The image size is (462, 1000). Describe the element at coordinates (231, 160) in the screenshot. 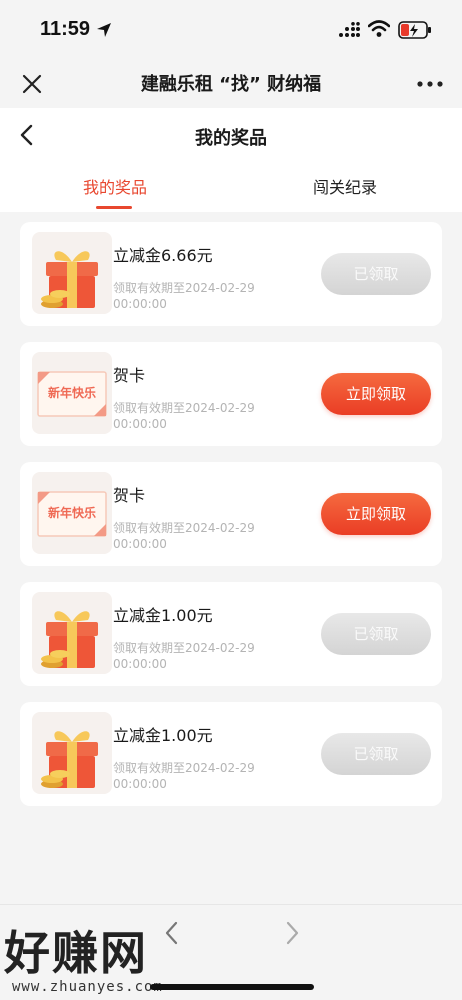

I see `page-header: 我的奖品 我的奖品 闯关纪录` at that location.